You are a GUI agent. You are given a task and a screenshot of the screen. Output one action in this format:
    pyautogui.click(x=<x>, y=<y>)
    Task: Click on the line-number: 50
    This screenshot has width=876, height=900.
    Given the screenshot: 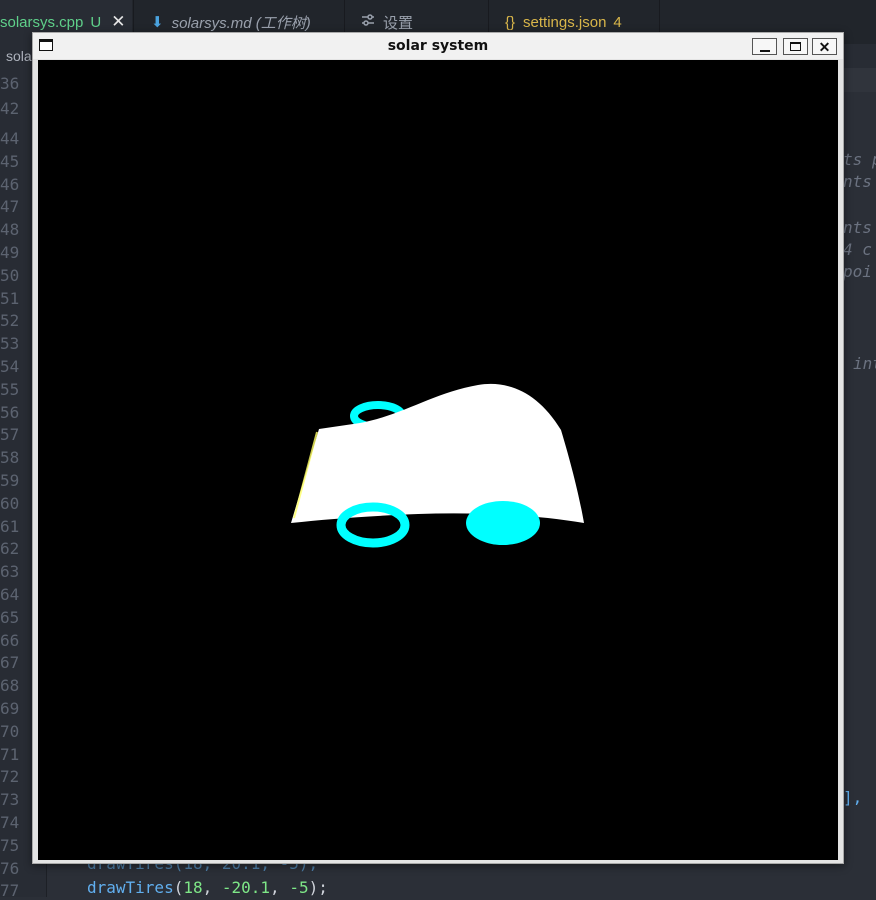 What is the action you would take?
    pyautogui.click(x=10, y=275)
    